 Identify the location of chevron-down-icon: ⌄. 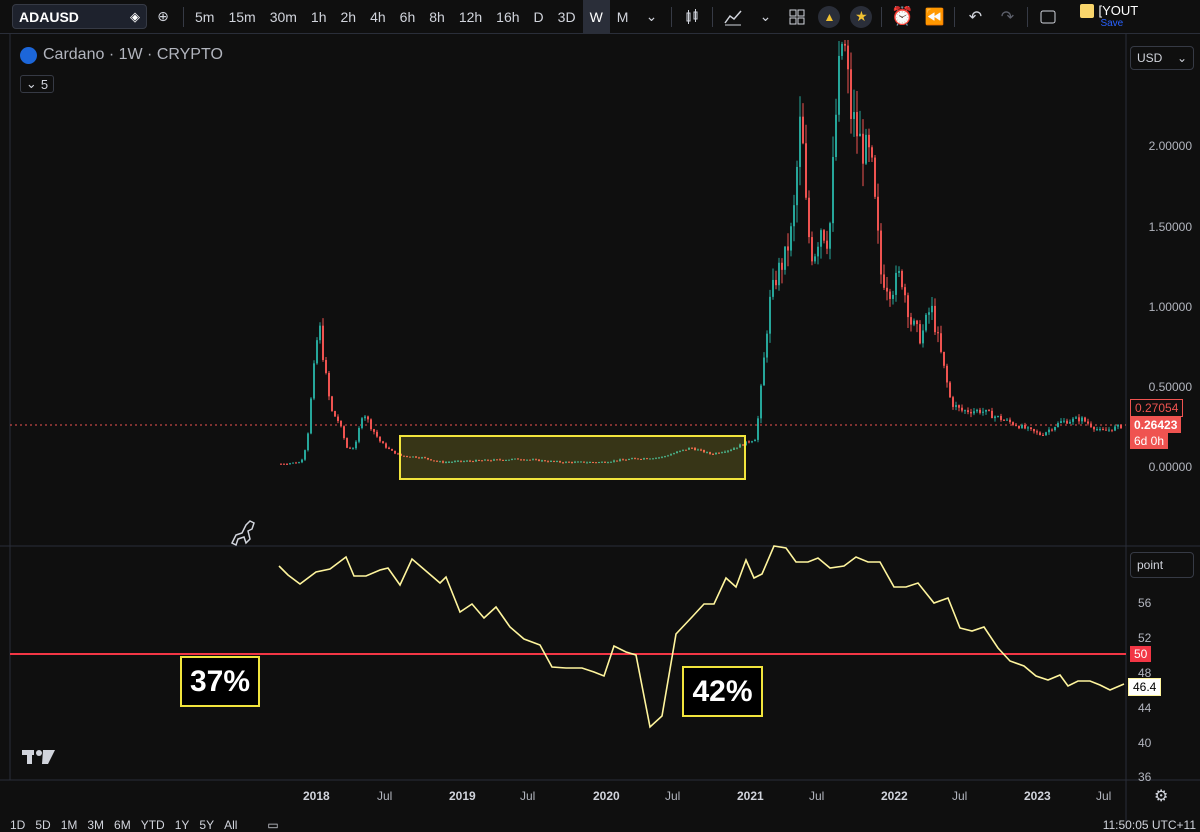
(31, 83).